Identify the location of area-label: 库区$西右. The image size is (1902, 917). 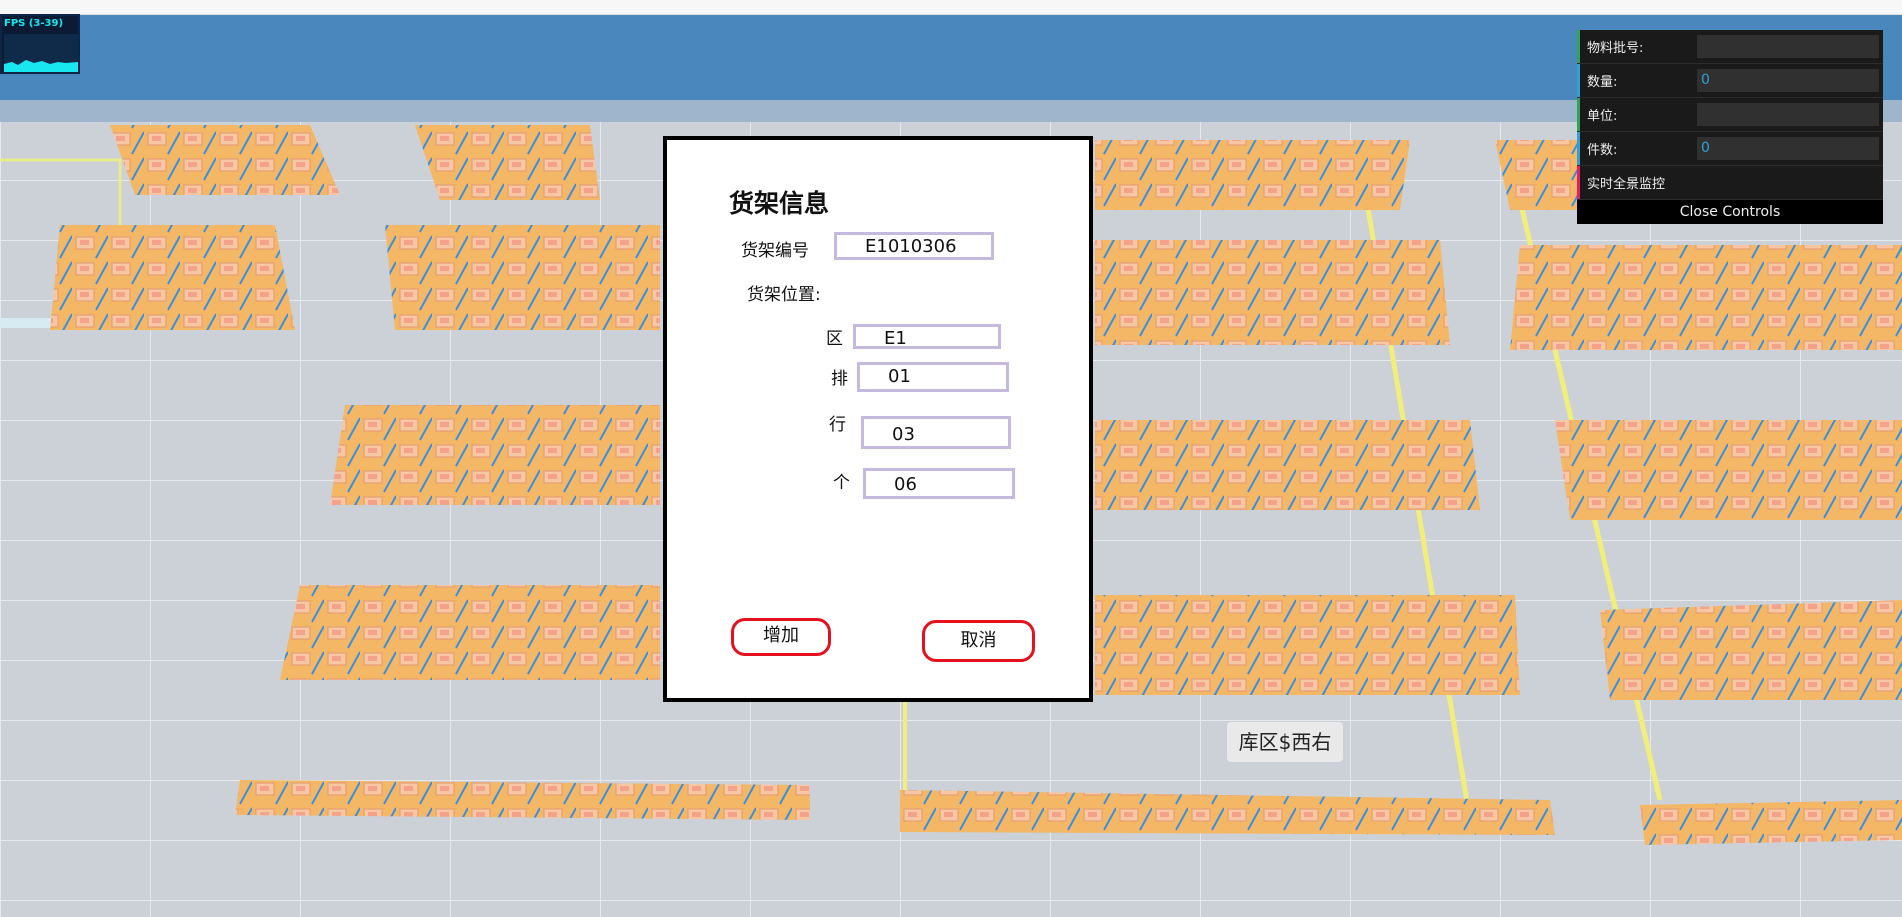
(1285, 742).